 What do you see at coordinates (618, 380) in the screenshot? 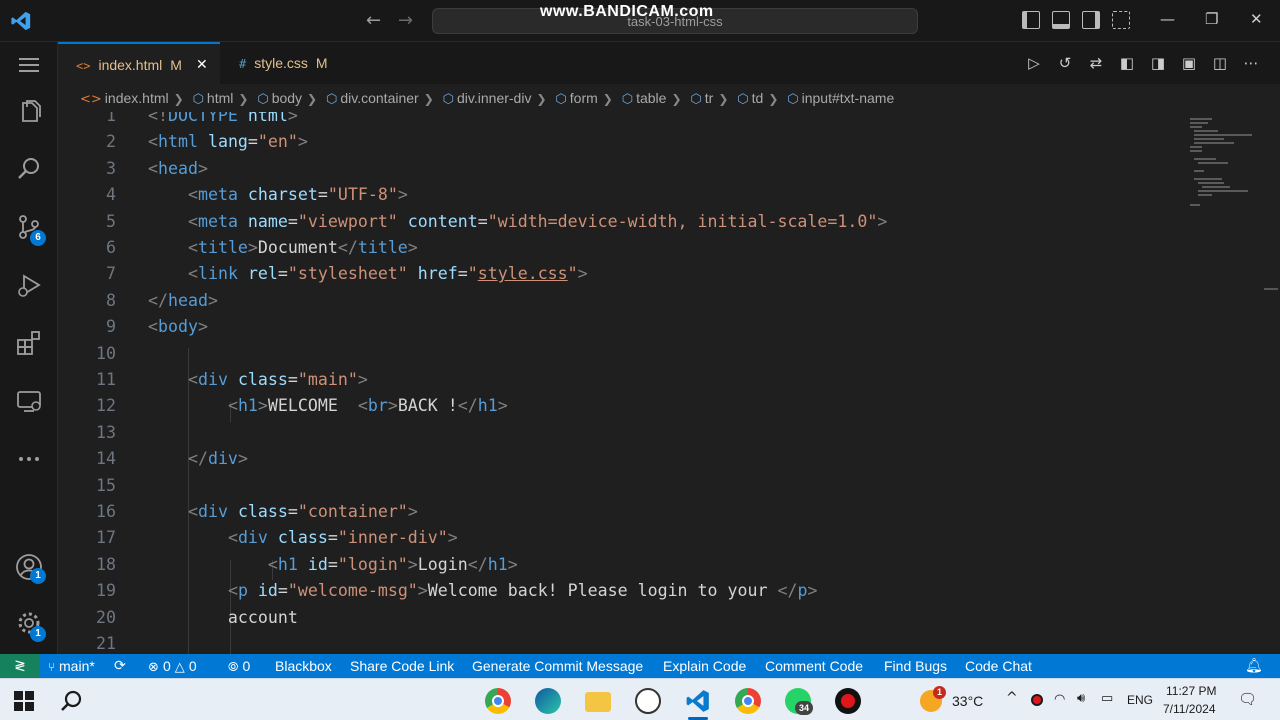
I see `code-line: 11 <div class="main">` at bounding box center [618, 380].